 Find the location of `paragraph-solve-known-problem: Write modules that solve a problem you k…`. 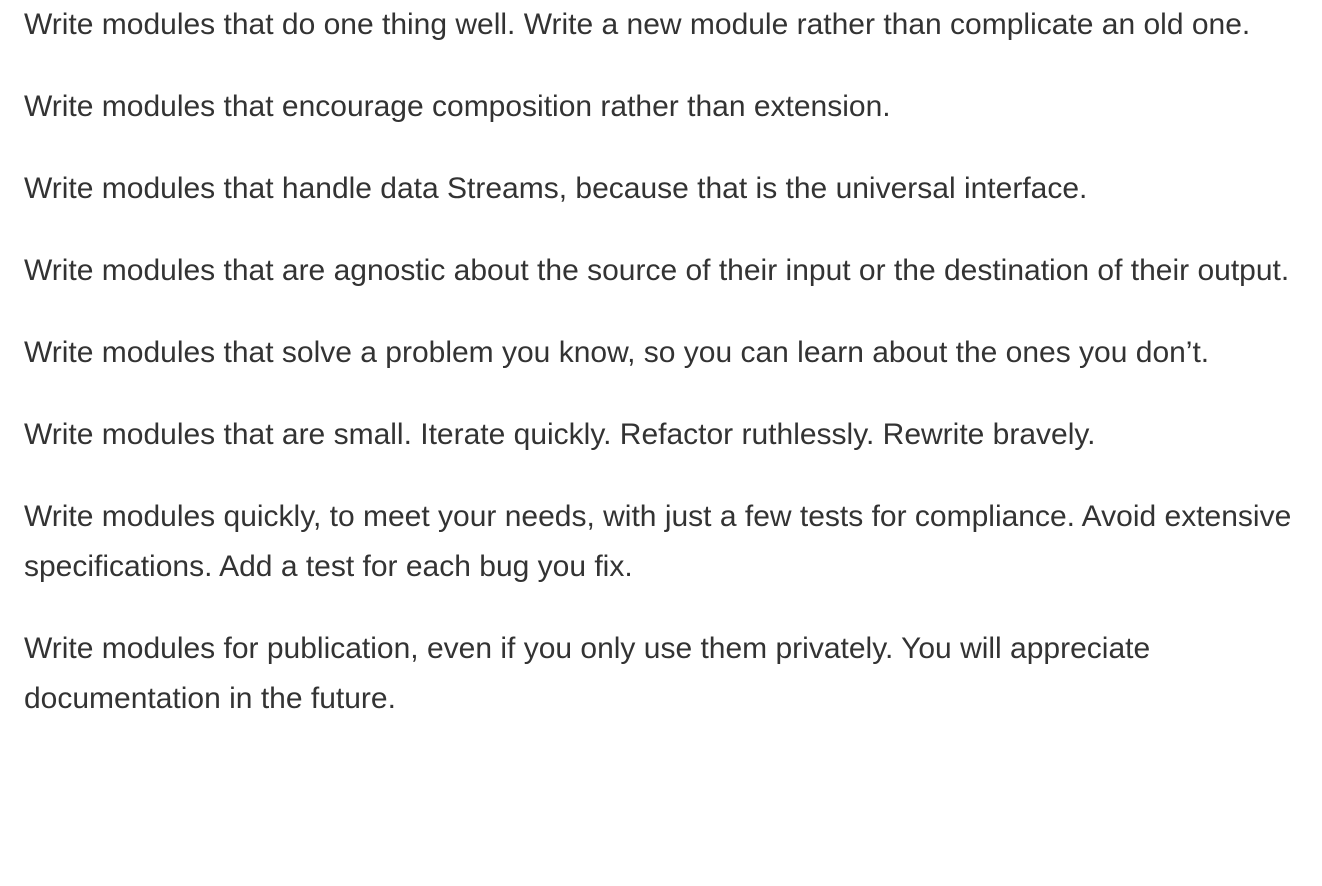

paragraph-solve-known-problem: Write modules that solve a problem you k… is located at coordinates (617, 352).